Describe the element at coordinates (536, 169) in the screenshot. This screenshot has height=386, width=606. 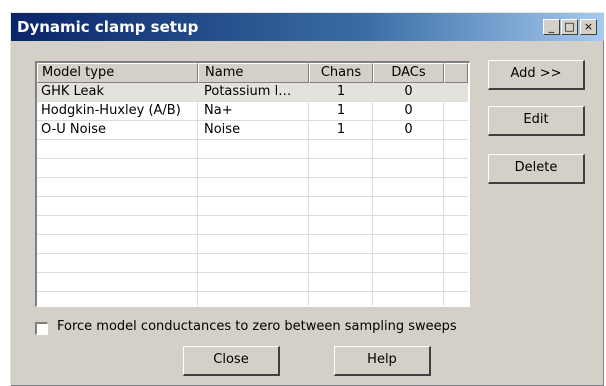
I see `delete-button: Delete` at that location.